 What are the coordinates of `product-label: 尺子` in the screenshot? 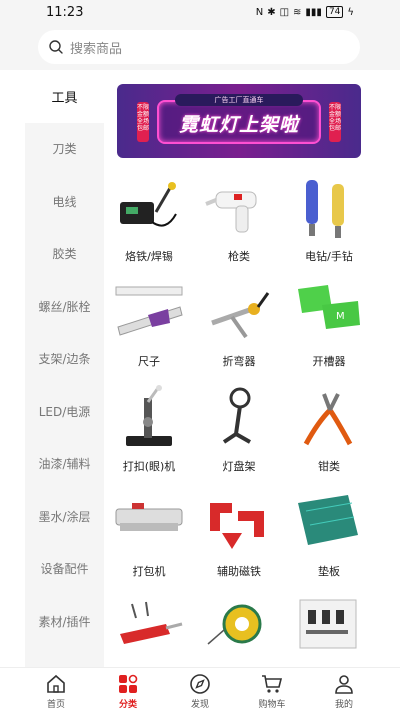 It's located at (149, 361).